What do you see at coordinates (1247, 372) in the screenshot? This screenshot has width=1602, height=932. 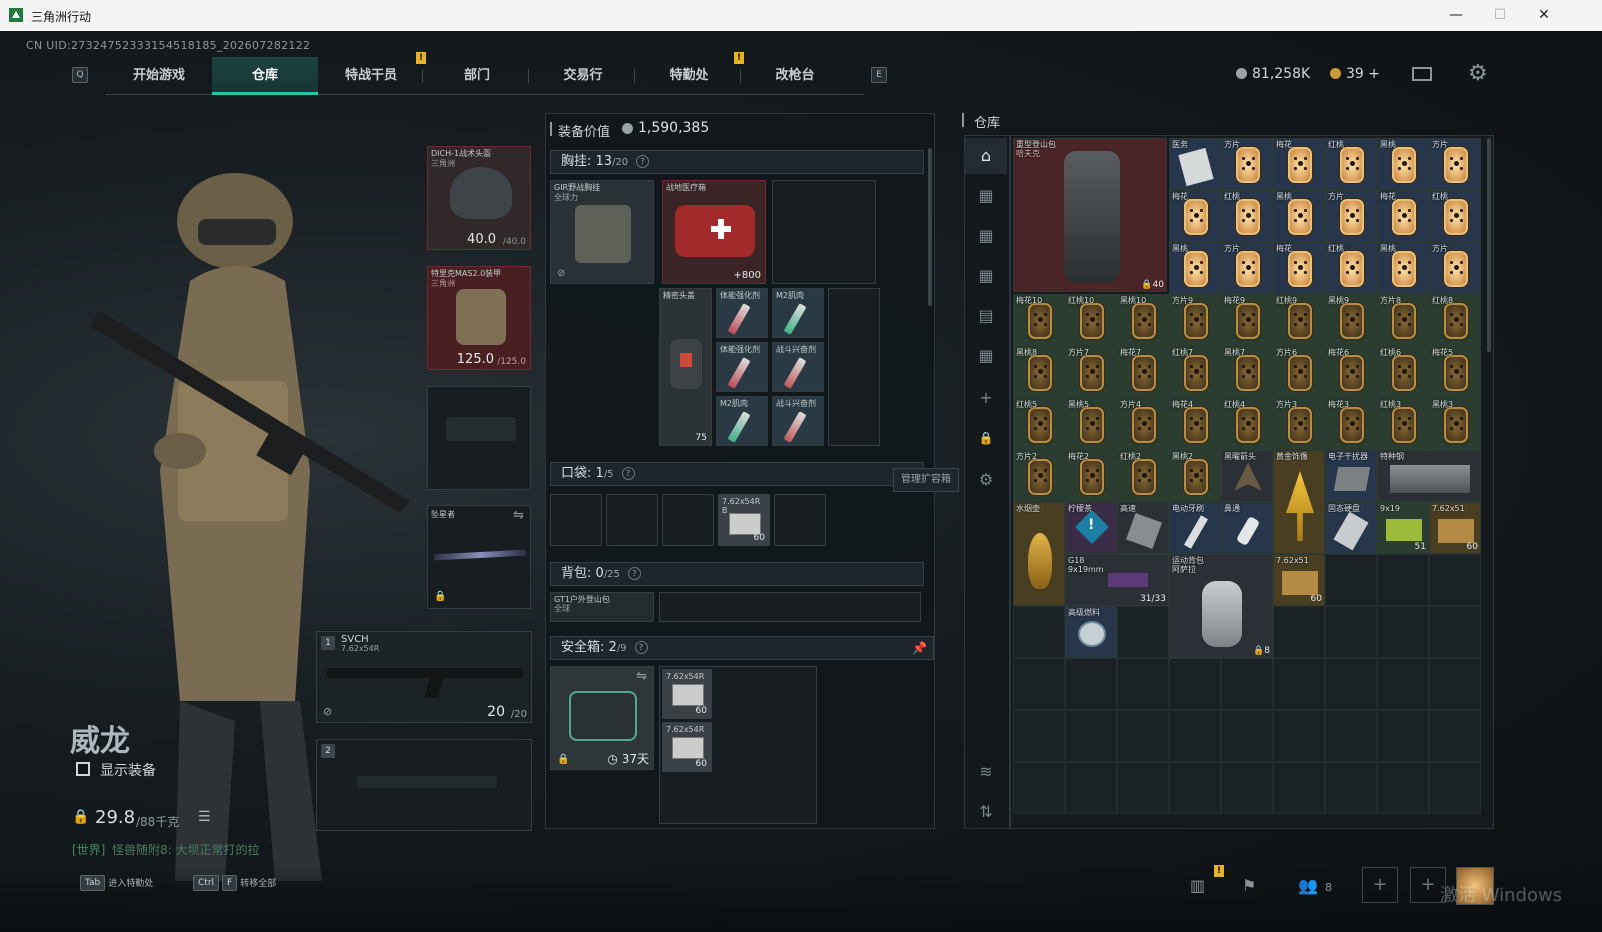 I see `card-item: 黑桃7` at bounding box center [1247, 372].